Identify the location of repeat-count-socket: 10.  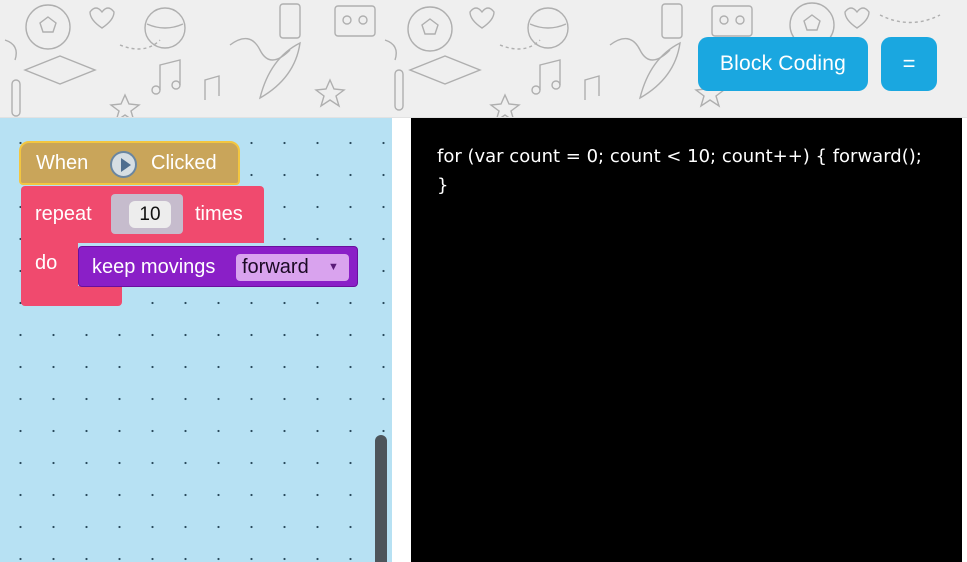
(147, 214).